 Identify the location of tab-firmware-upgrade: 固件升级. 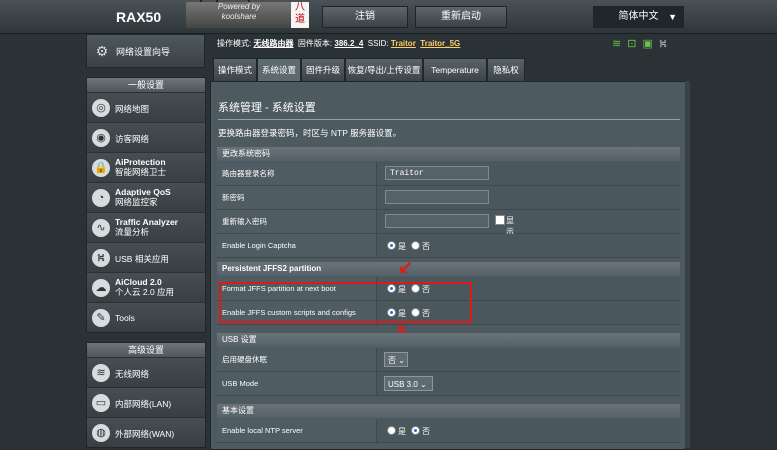
(323, 69).